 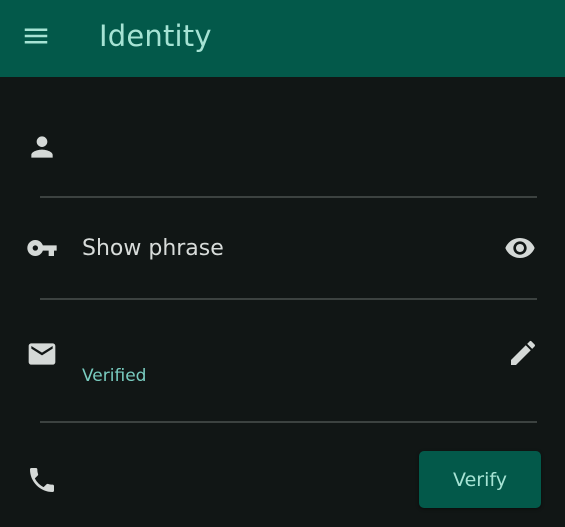 I want to click on page-title: Identity, so click(x=155, y=36).